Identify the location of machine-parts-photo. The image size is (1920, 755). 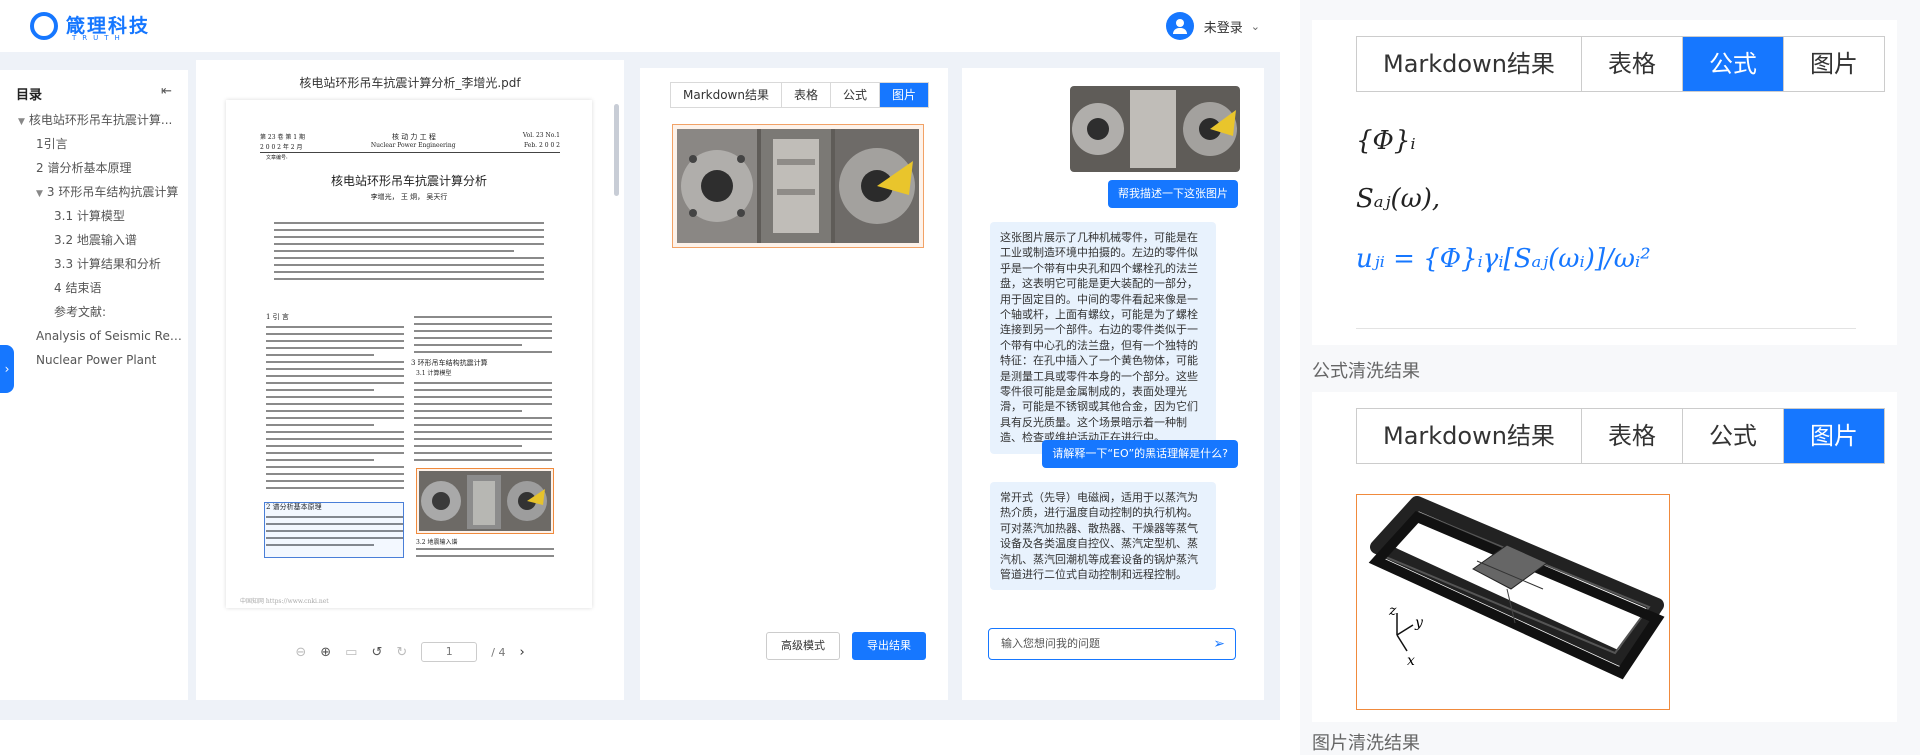
(485, 501).